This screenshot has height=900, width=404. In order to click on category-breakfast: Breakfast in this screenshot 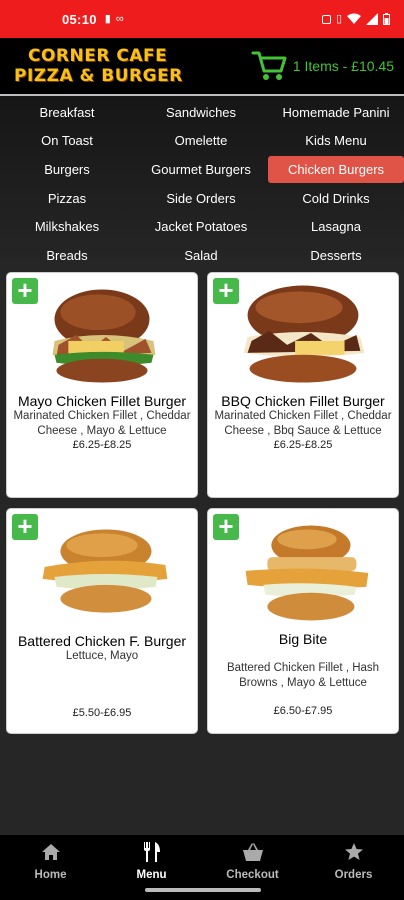, I will do `click(67, 112)`.